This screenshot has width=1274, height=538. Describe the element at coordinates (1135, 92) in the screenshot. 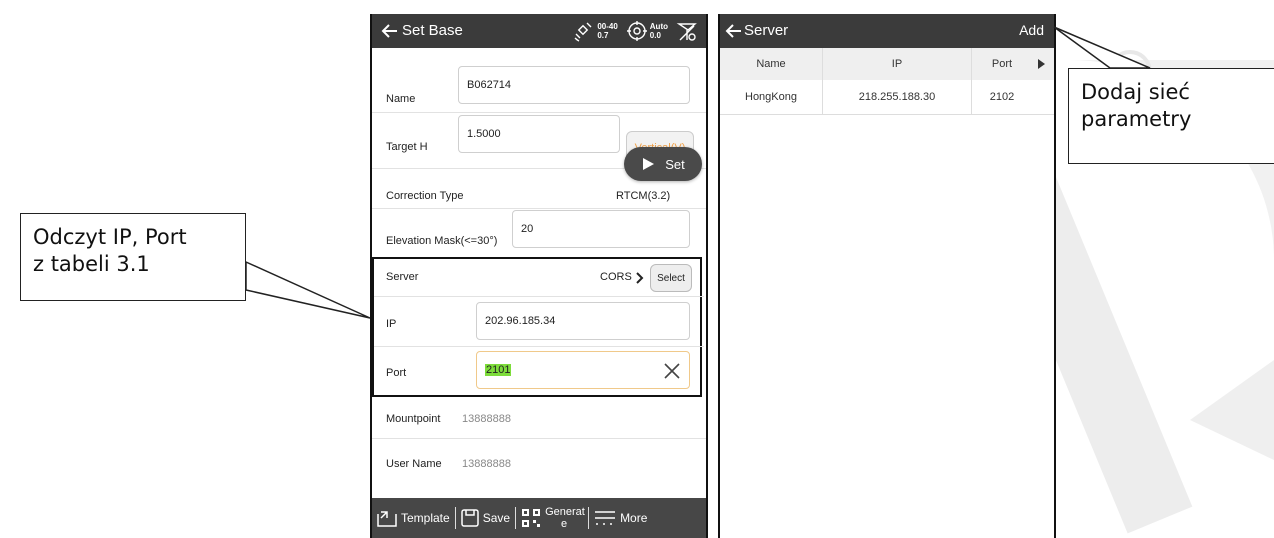

I see `callout-right-line1: Dodaj sieć` at that location.